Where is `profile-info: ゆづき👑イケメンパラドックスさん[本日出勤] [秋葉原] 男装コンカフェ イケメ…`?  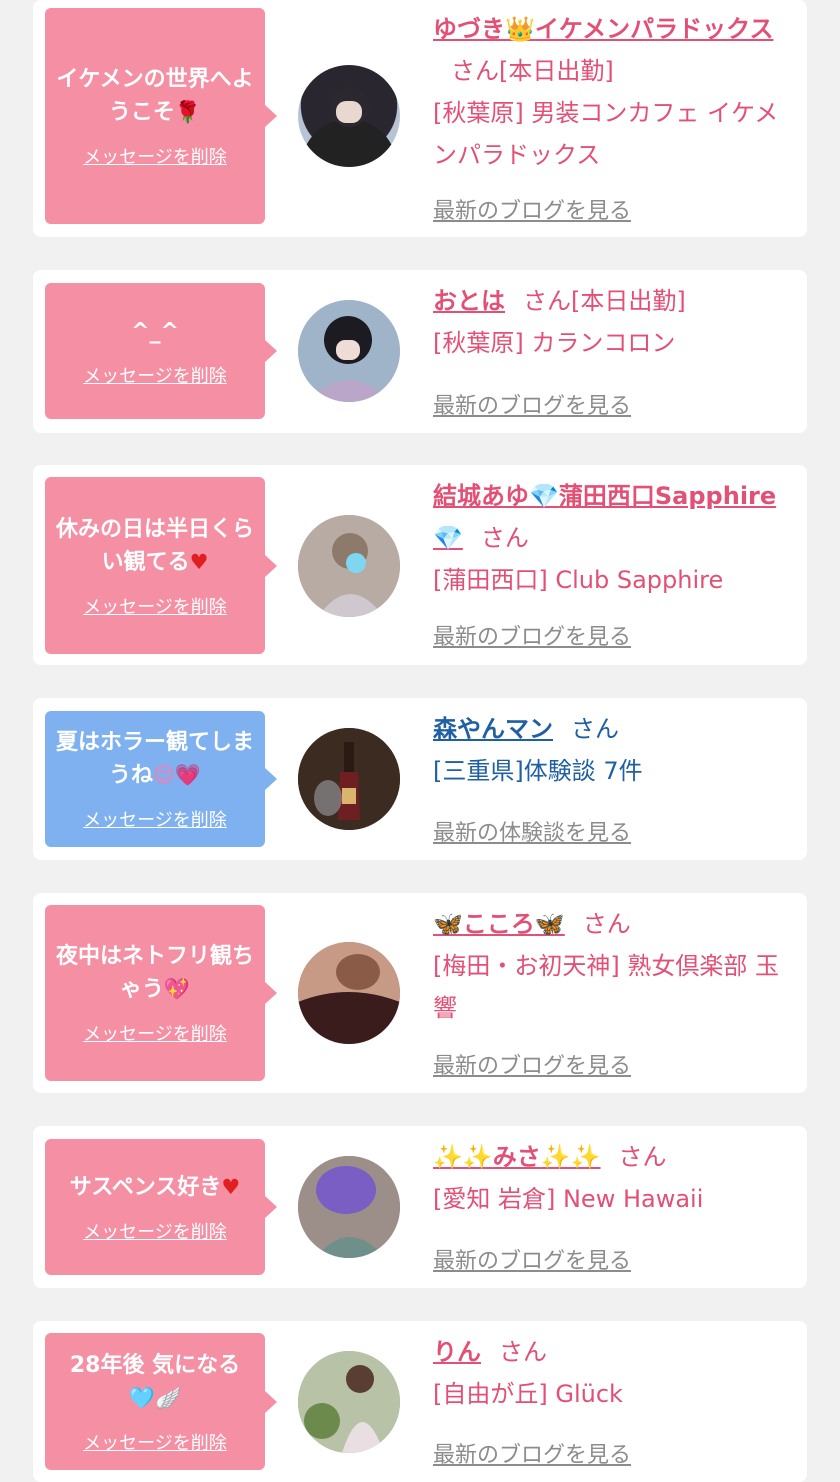
profile-info: ゆづき👑イケメンパラドックスさん[本日出勤] [秋葉原] 男装コンカフェ イケメ… is located at coordinates (613, 92).